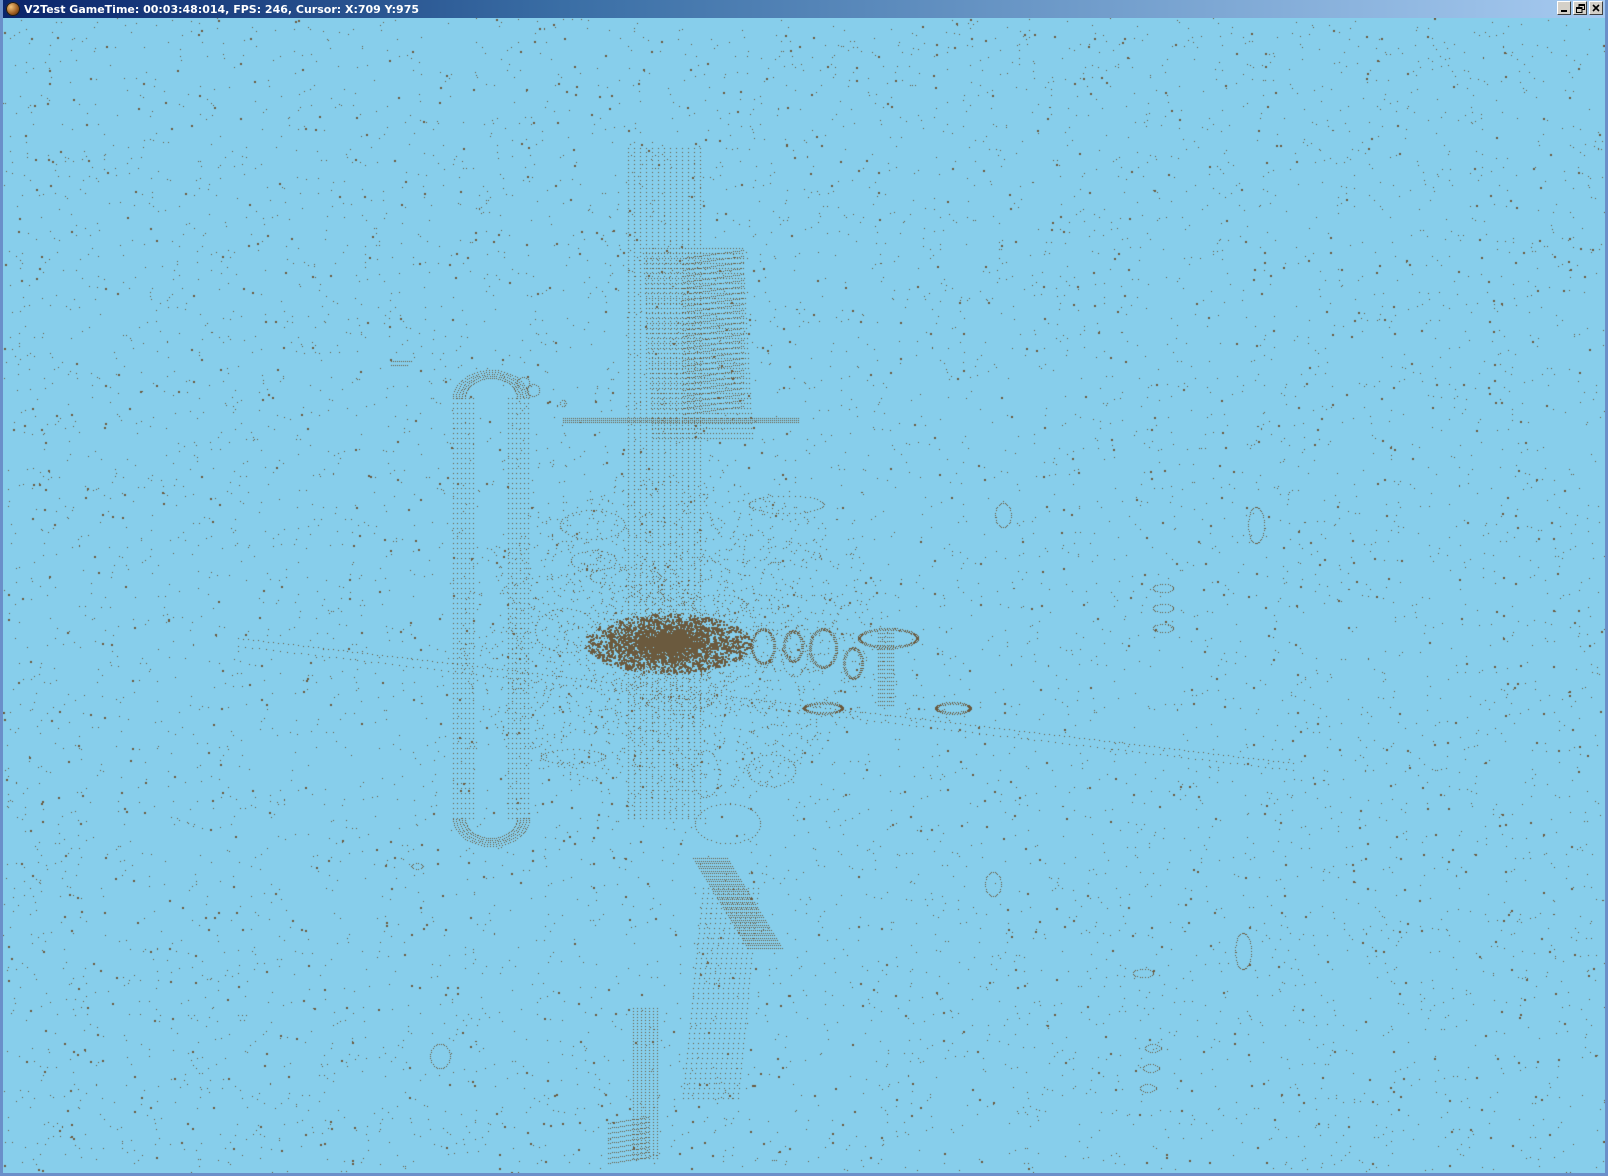  I want to click on close-button, so click(1596, 8).